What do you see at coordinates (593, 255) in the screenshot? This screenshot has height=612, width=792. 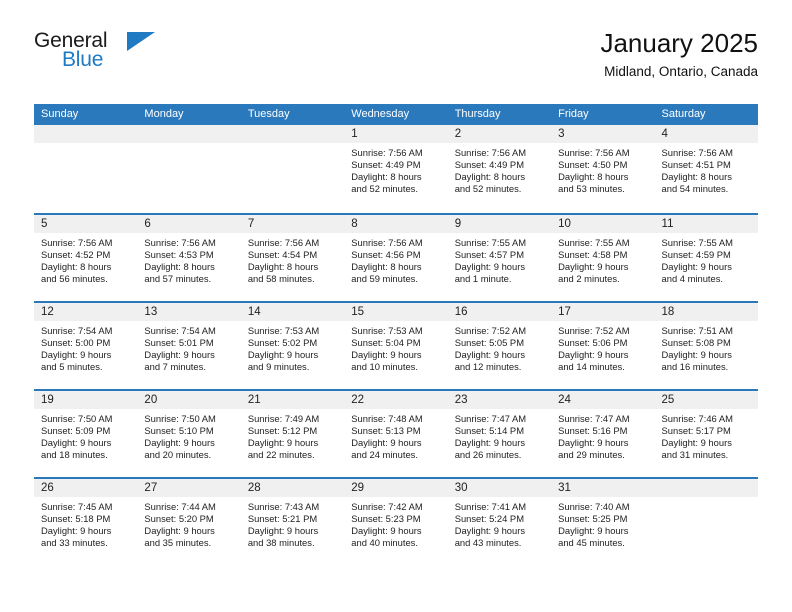 I see `sunset-text: Sunset: 4:58 PM` at bounding box center [593, 255].